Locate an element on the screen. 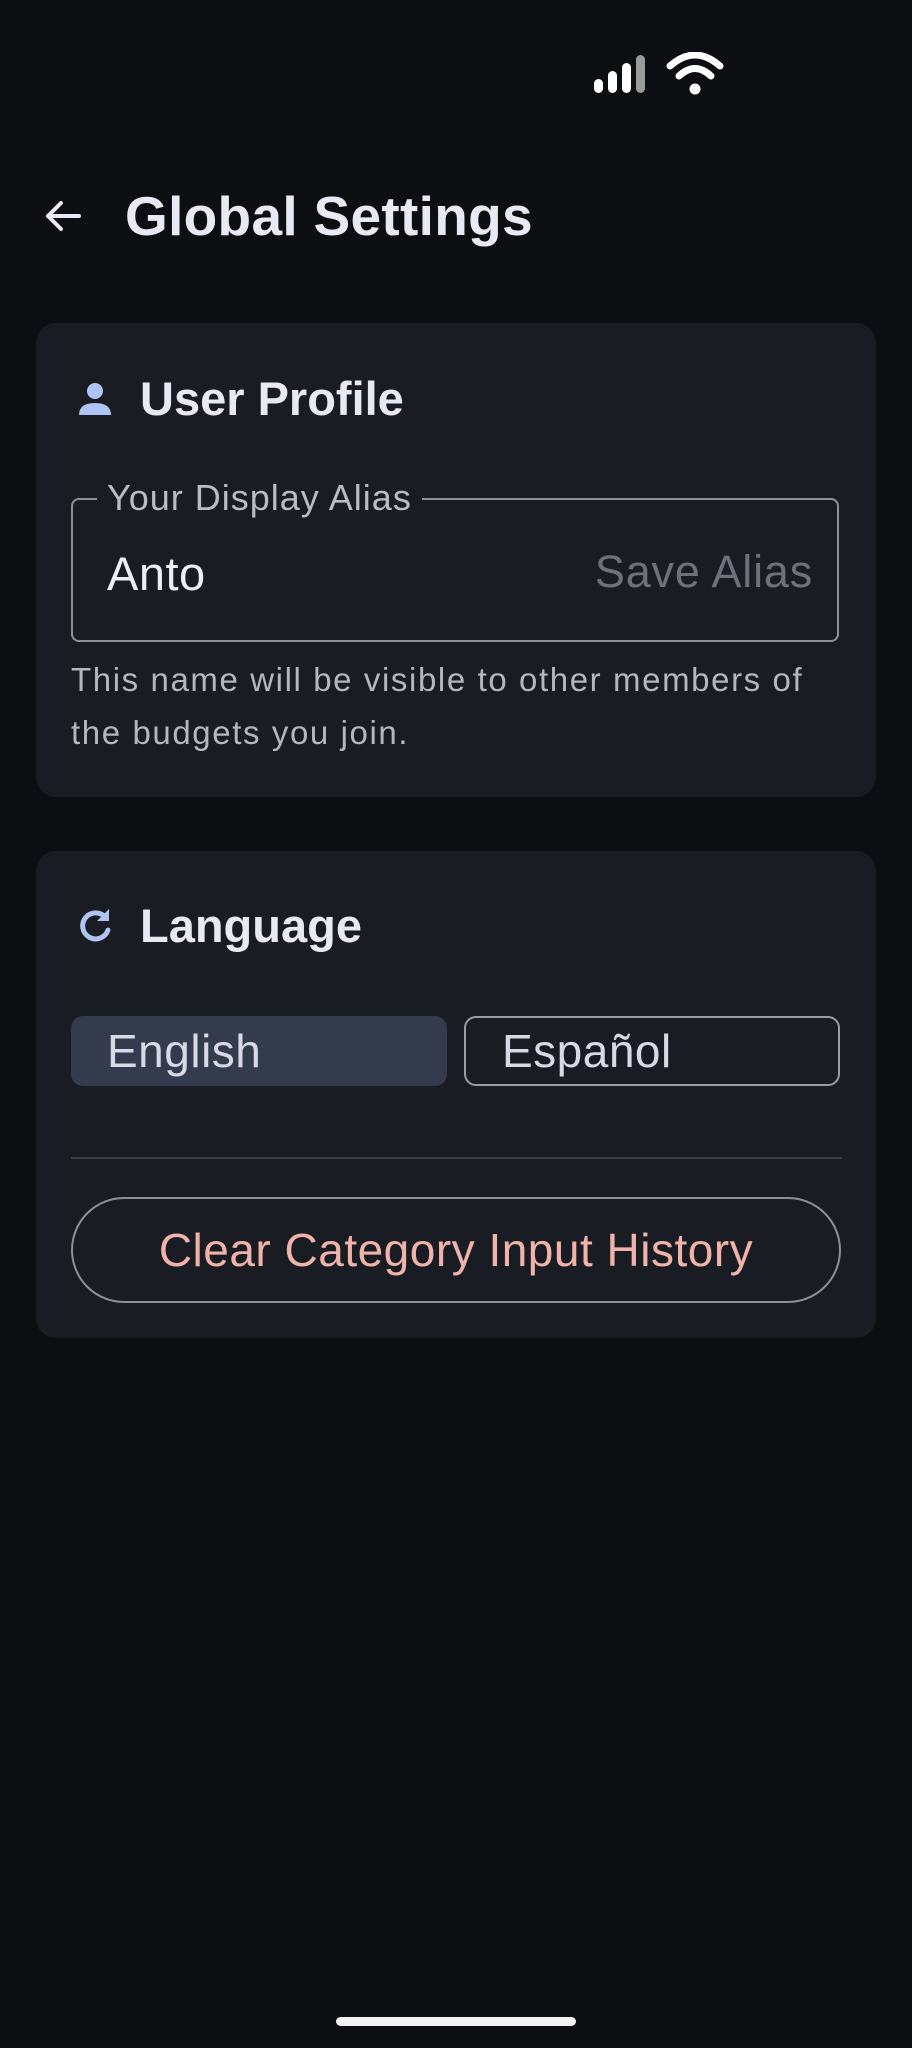 The image size is (912, 2048). home-indicator is located at coordinates (456, 2021).